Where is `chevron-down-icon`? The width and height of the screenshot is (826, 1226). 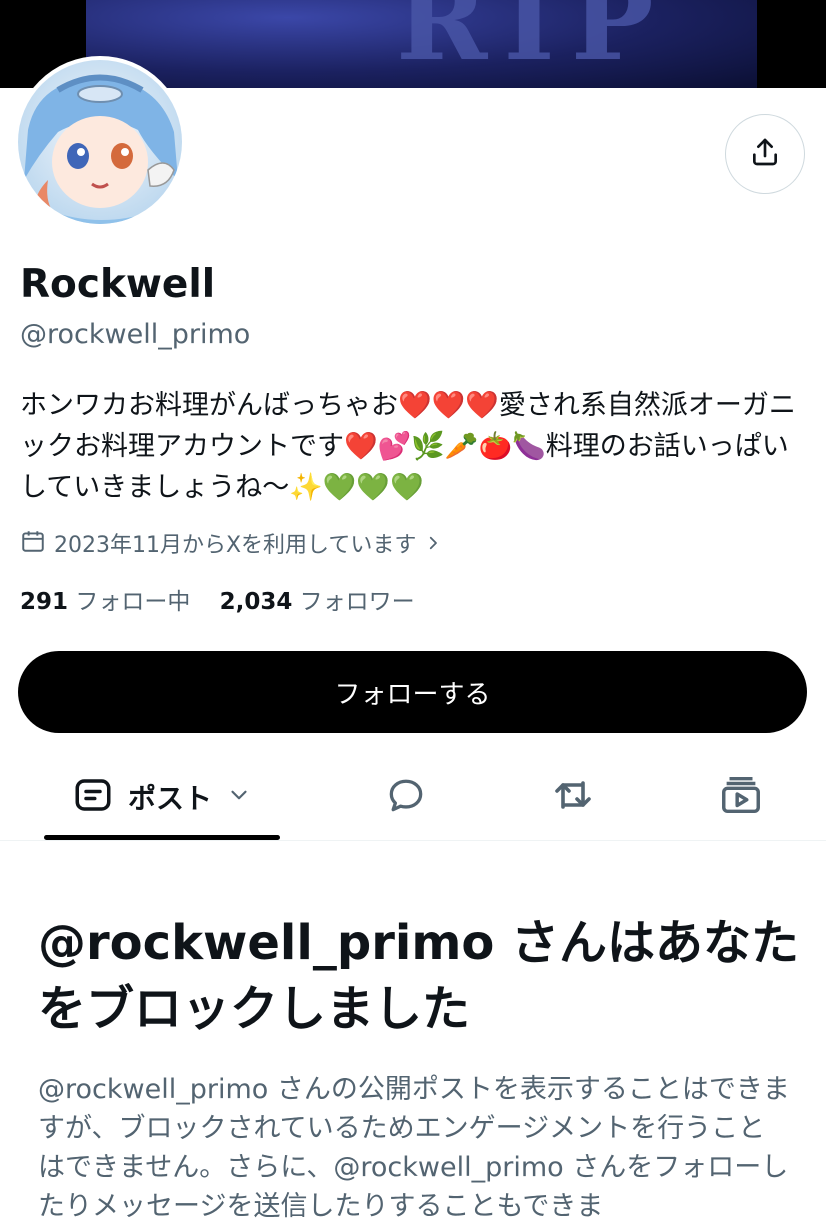
chevron-down-icon is located at coordinates (239, 797).